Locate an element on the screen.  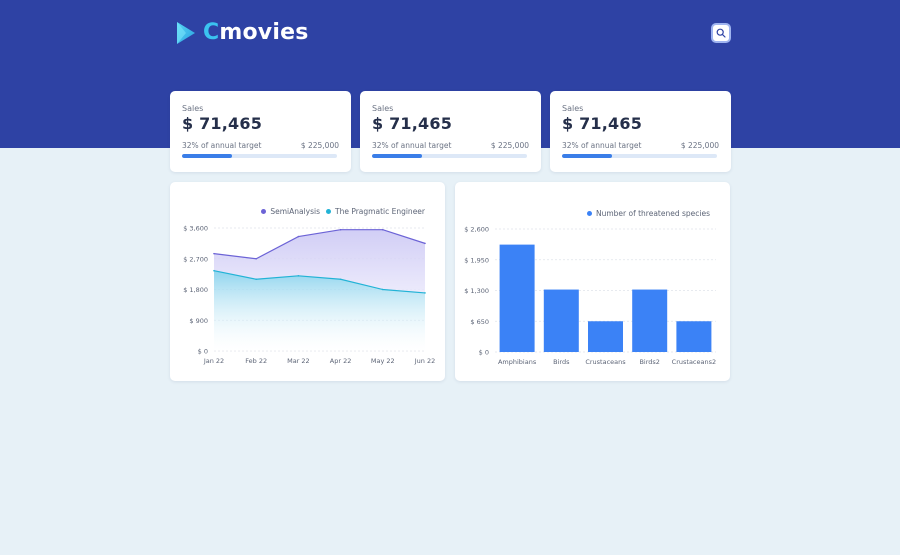
y-tick-label: $ 1,800 is located at coordinates (195, 290).